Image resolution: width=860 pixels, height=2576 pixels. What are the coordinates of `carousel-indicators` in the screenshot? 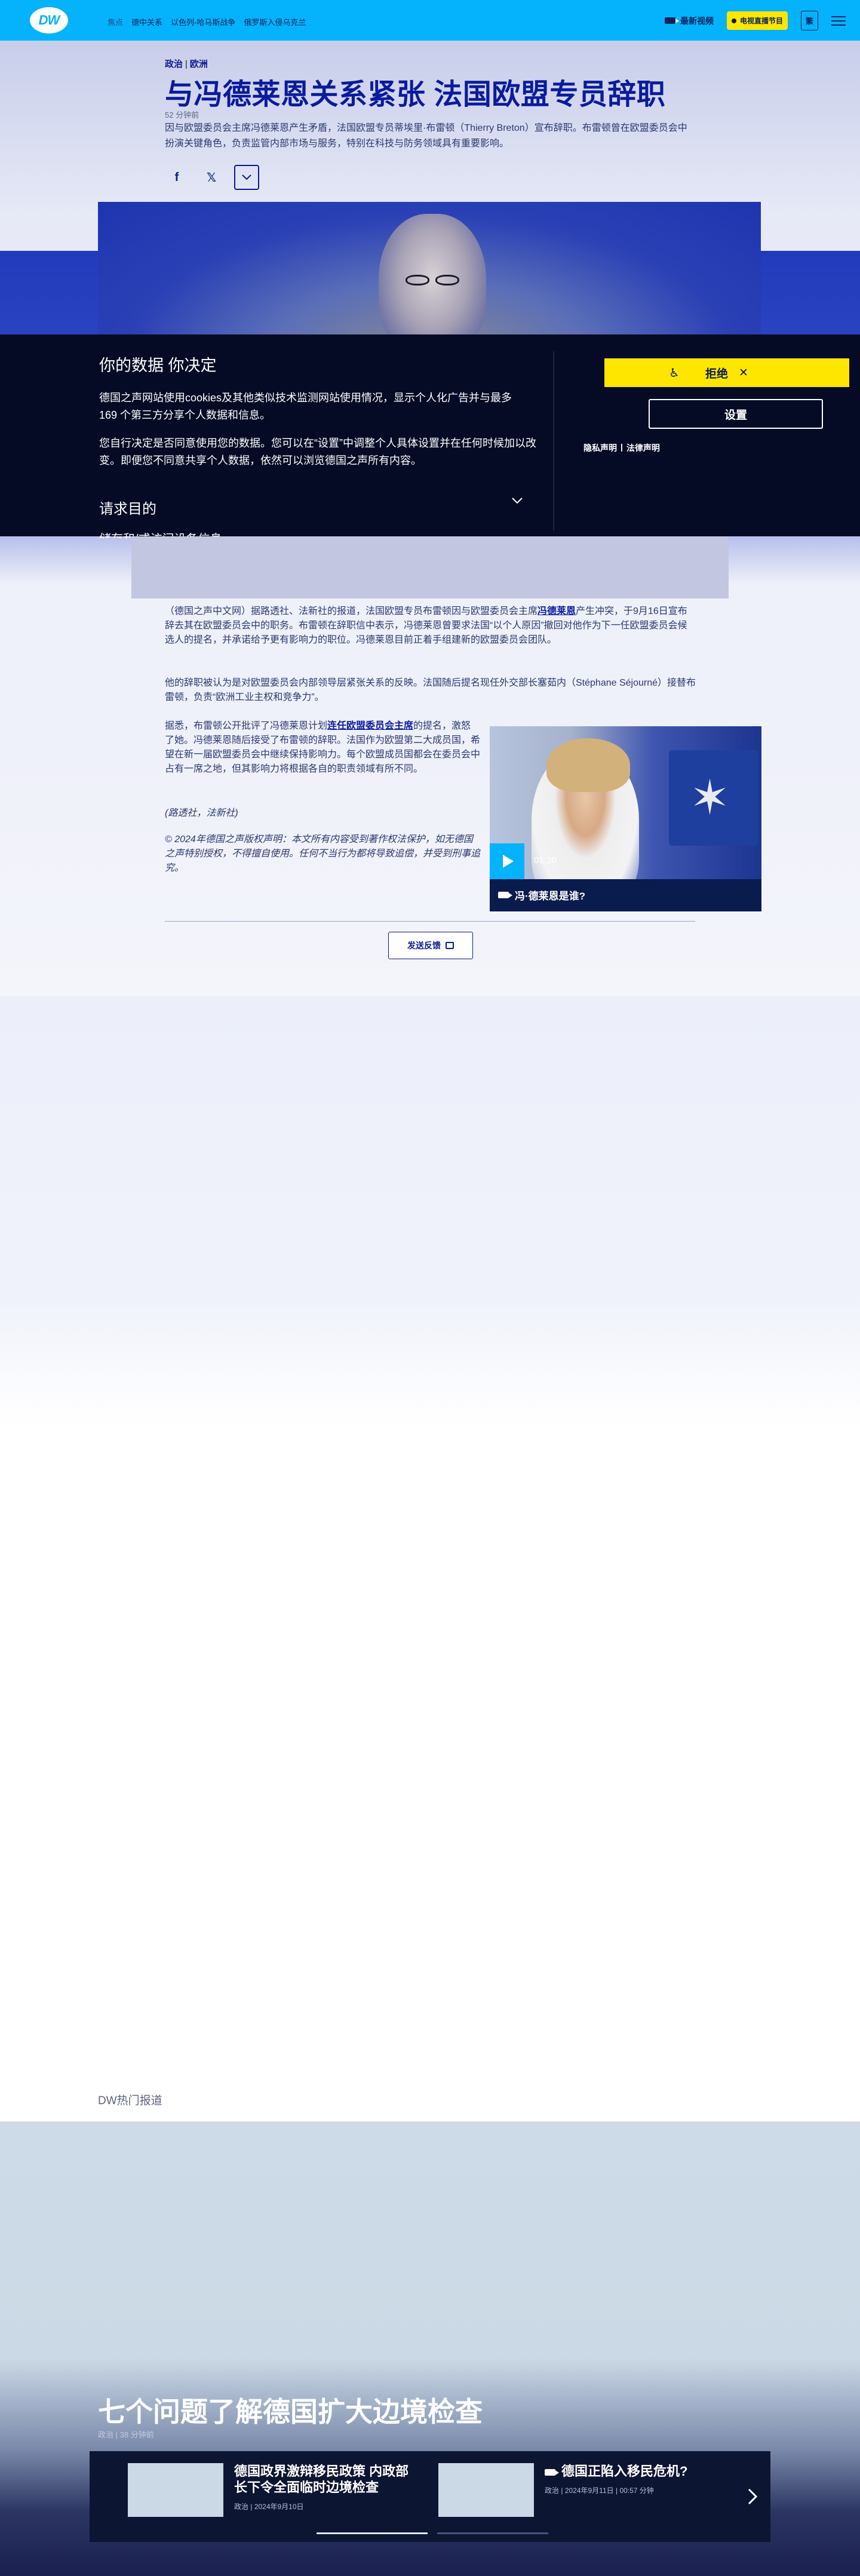 It's located at (433, 2533).